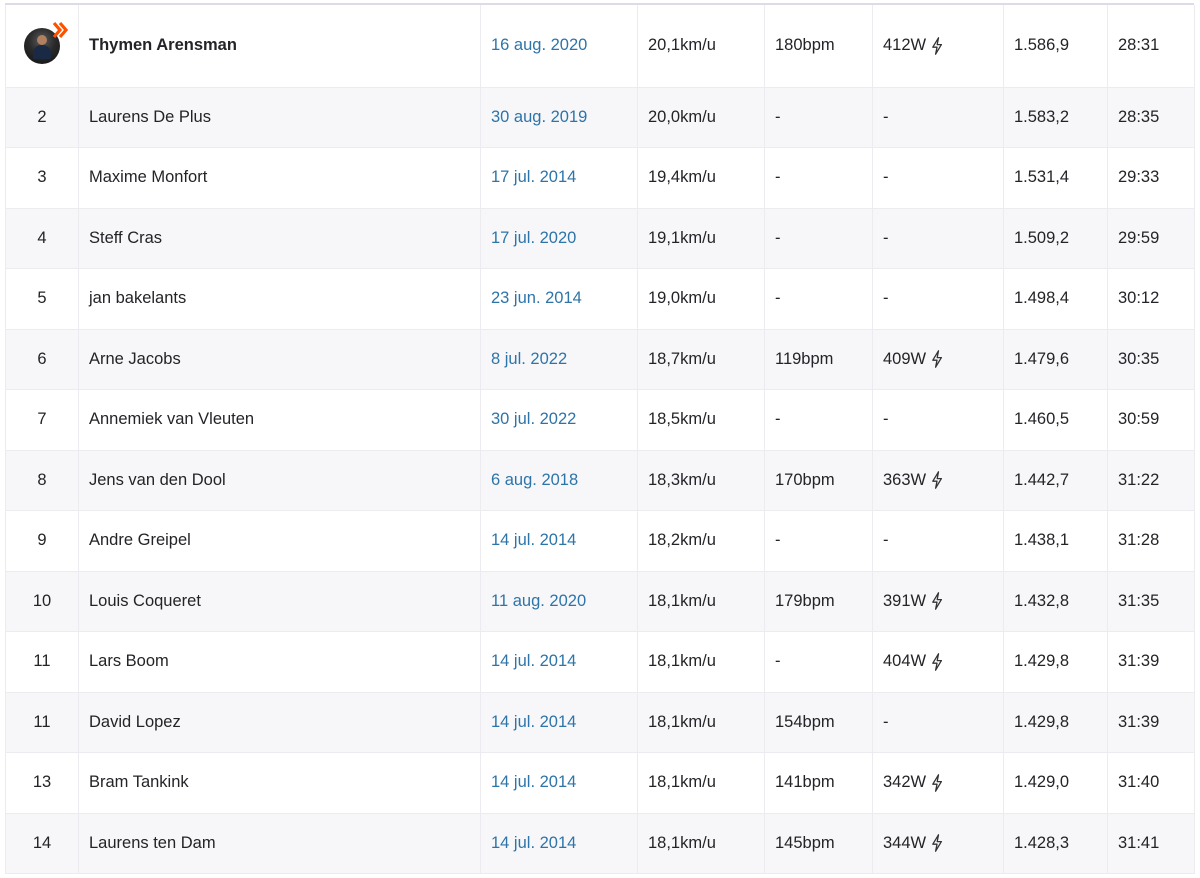  Describe the element at coordinates (534, 480) in the screenshot. I see `activity-date-link: 6 aug. 2018` at that location.